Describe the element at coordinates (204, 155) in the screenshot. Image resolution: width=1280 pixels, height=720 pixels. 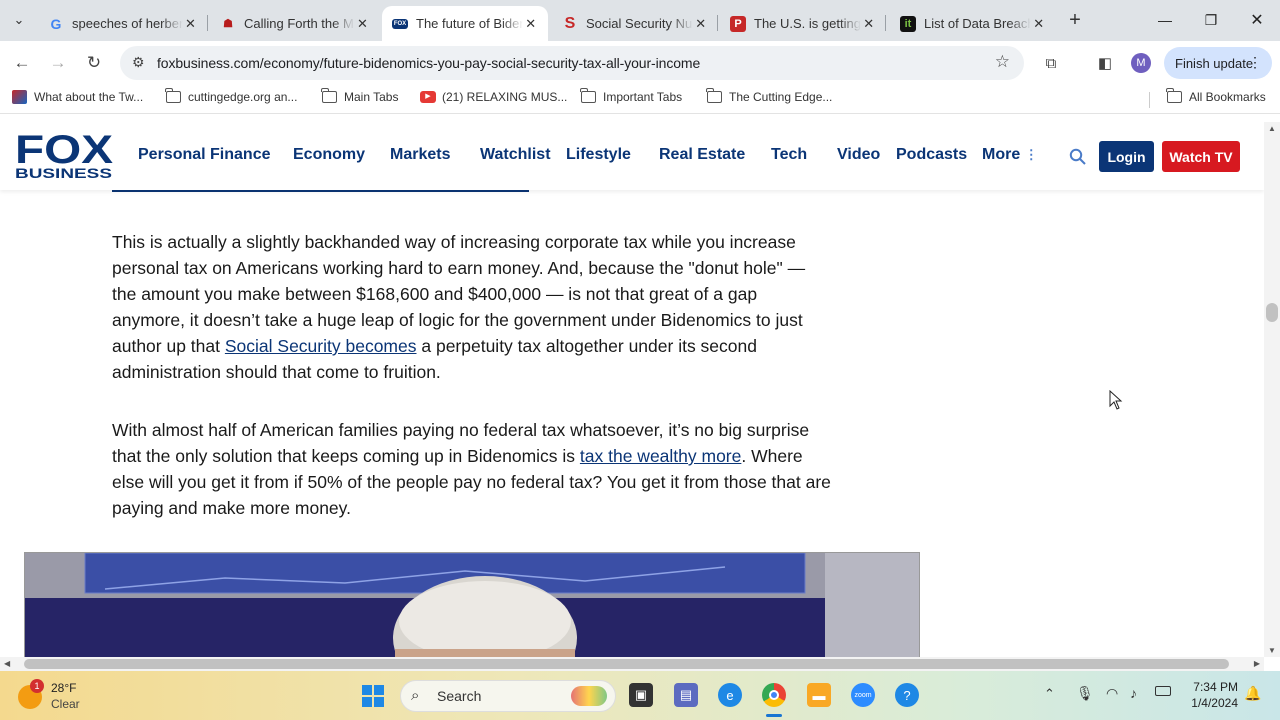
I see `nav-personal-finance: Personal Finance` at that location.